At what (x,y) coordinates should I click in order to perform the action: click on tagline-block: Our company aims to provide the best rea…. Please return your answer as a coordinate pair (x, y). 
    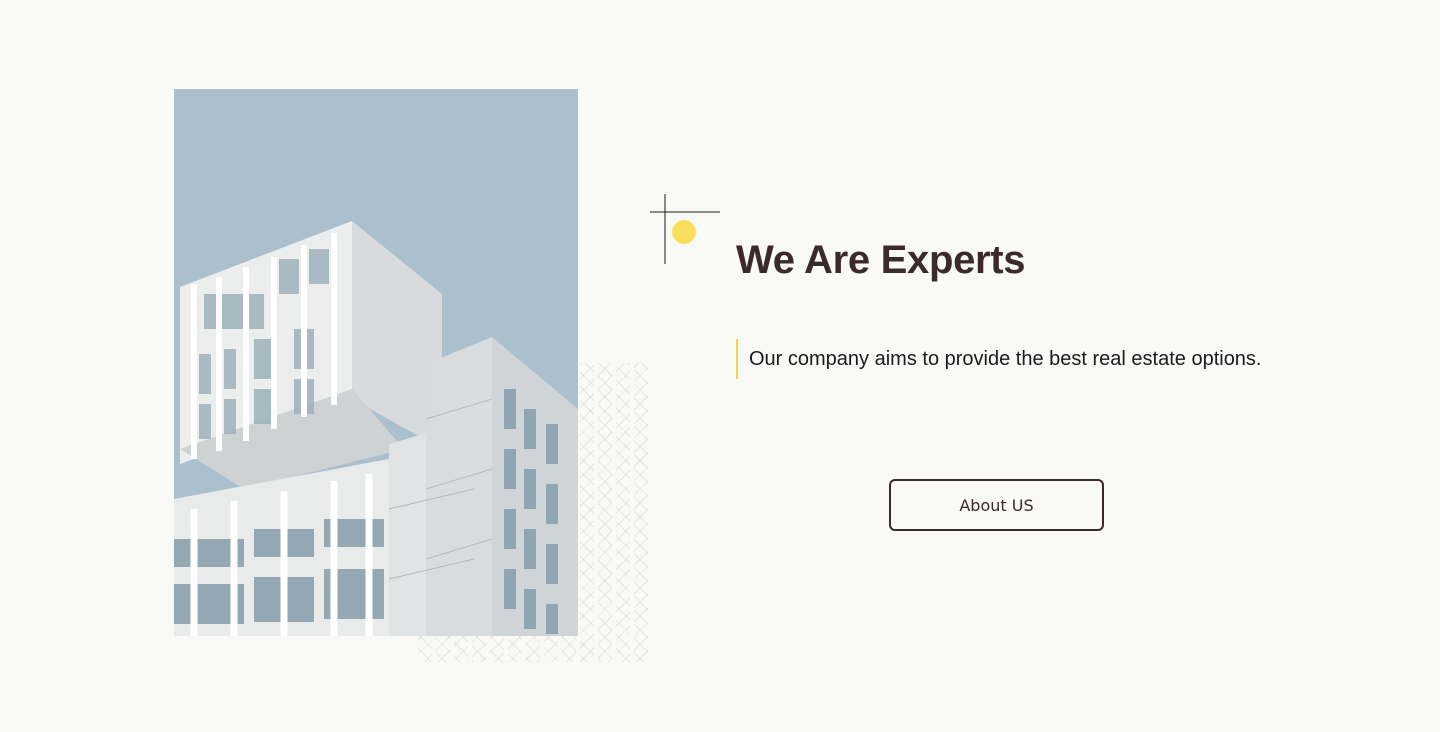
    Looking at the image, I should click on (999, 359).